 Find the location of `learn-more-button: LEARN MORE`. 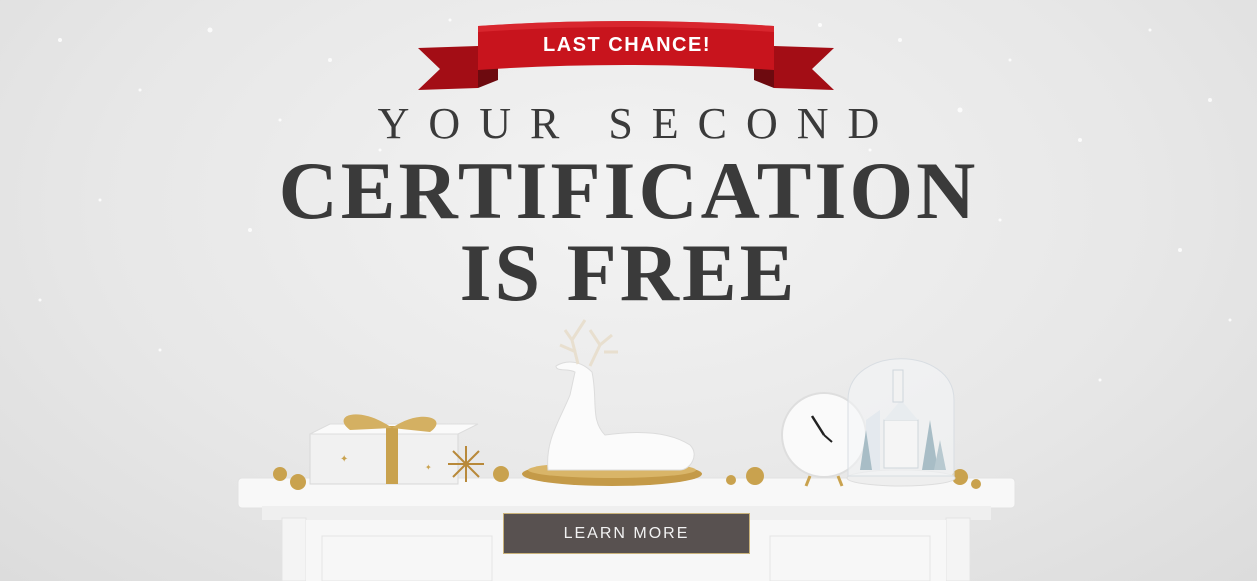

learn-more-button: LEARN MORE is located at coordinates (626, 533).